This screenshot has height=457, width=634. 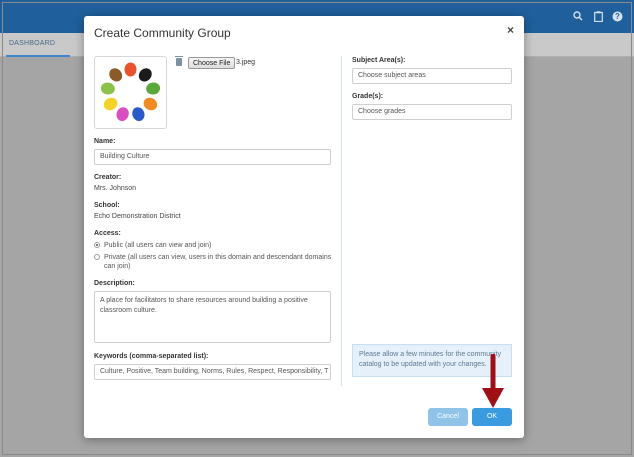 What do you see at coordinates (105, 141) in the screenshot?
I see `name-label: Name:` at bounding box center [105, 141].